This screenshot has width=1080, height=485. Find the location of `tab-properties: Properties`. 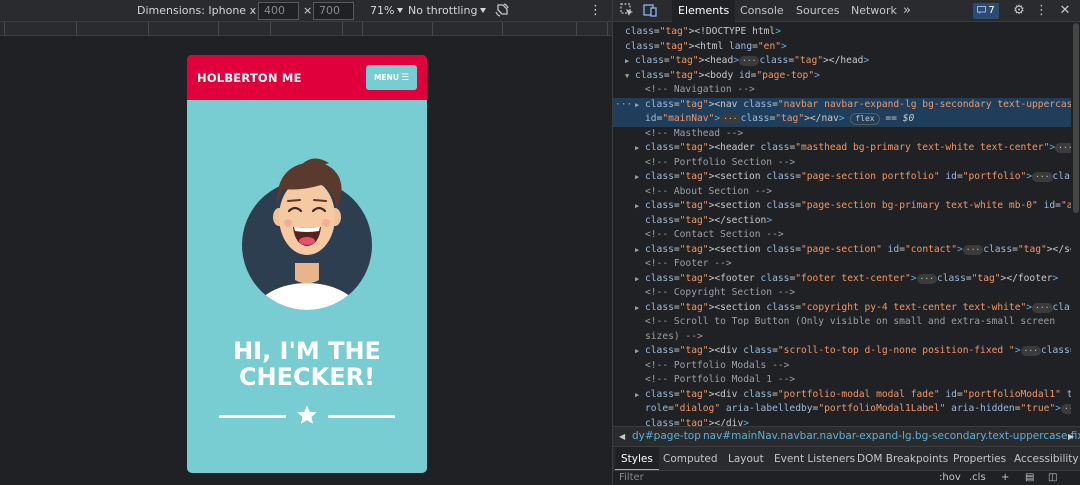

tab-properties: Properties is located at coordinates (979, 459).